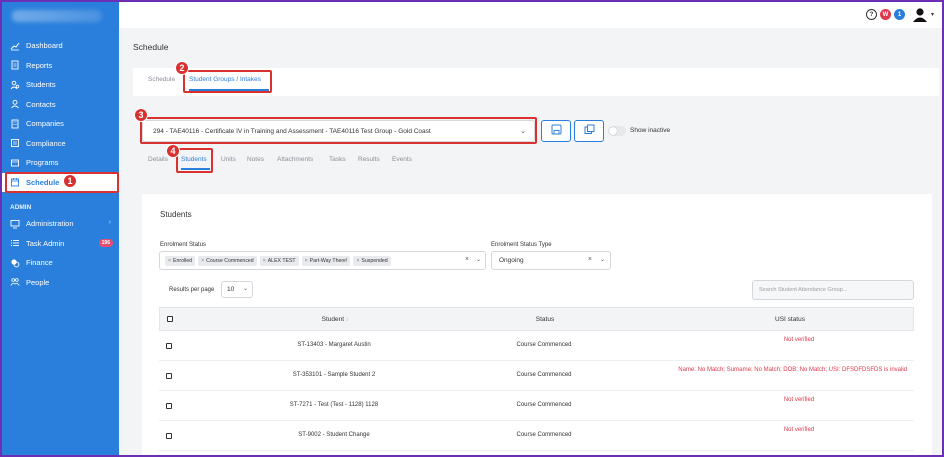 The width and height of the screenshot is (944, 457). What do you see at coordinates (15, 104) in the screenshot?
I see `contacts-icon` at bounding box center [15, 104].